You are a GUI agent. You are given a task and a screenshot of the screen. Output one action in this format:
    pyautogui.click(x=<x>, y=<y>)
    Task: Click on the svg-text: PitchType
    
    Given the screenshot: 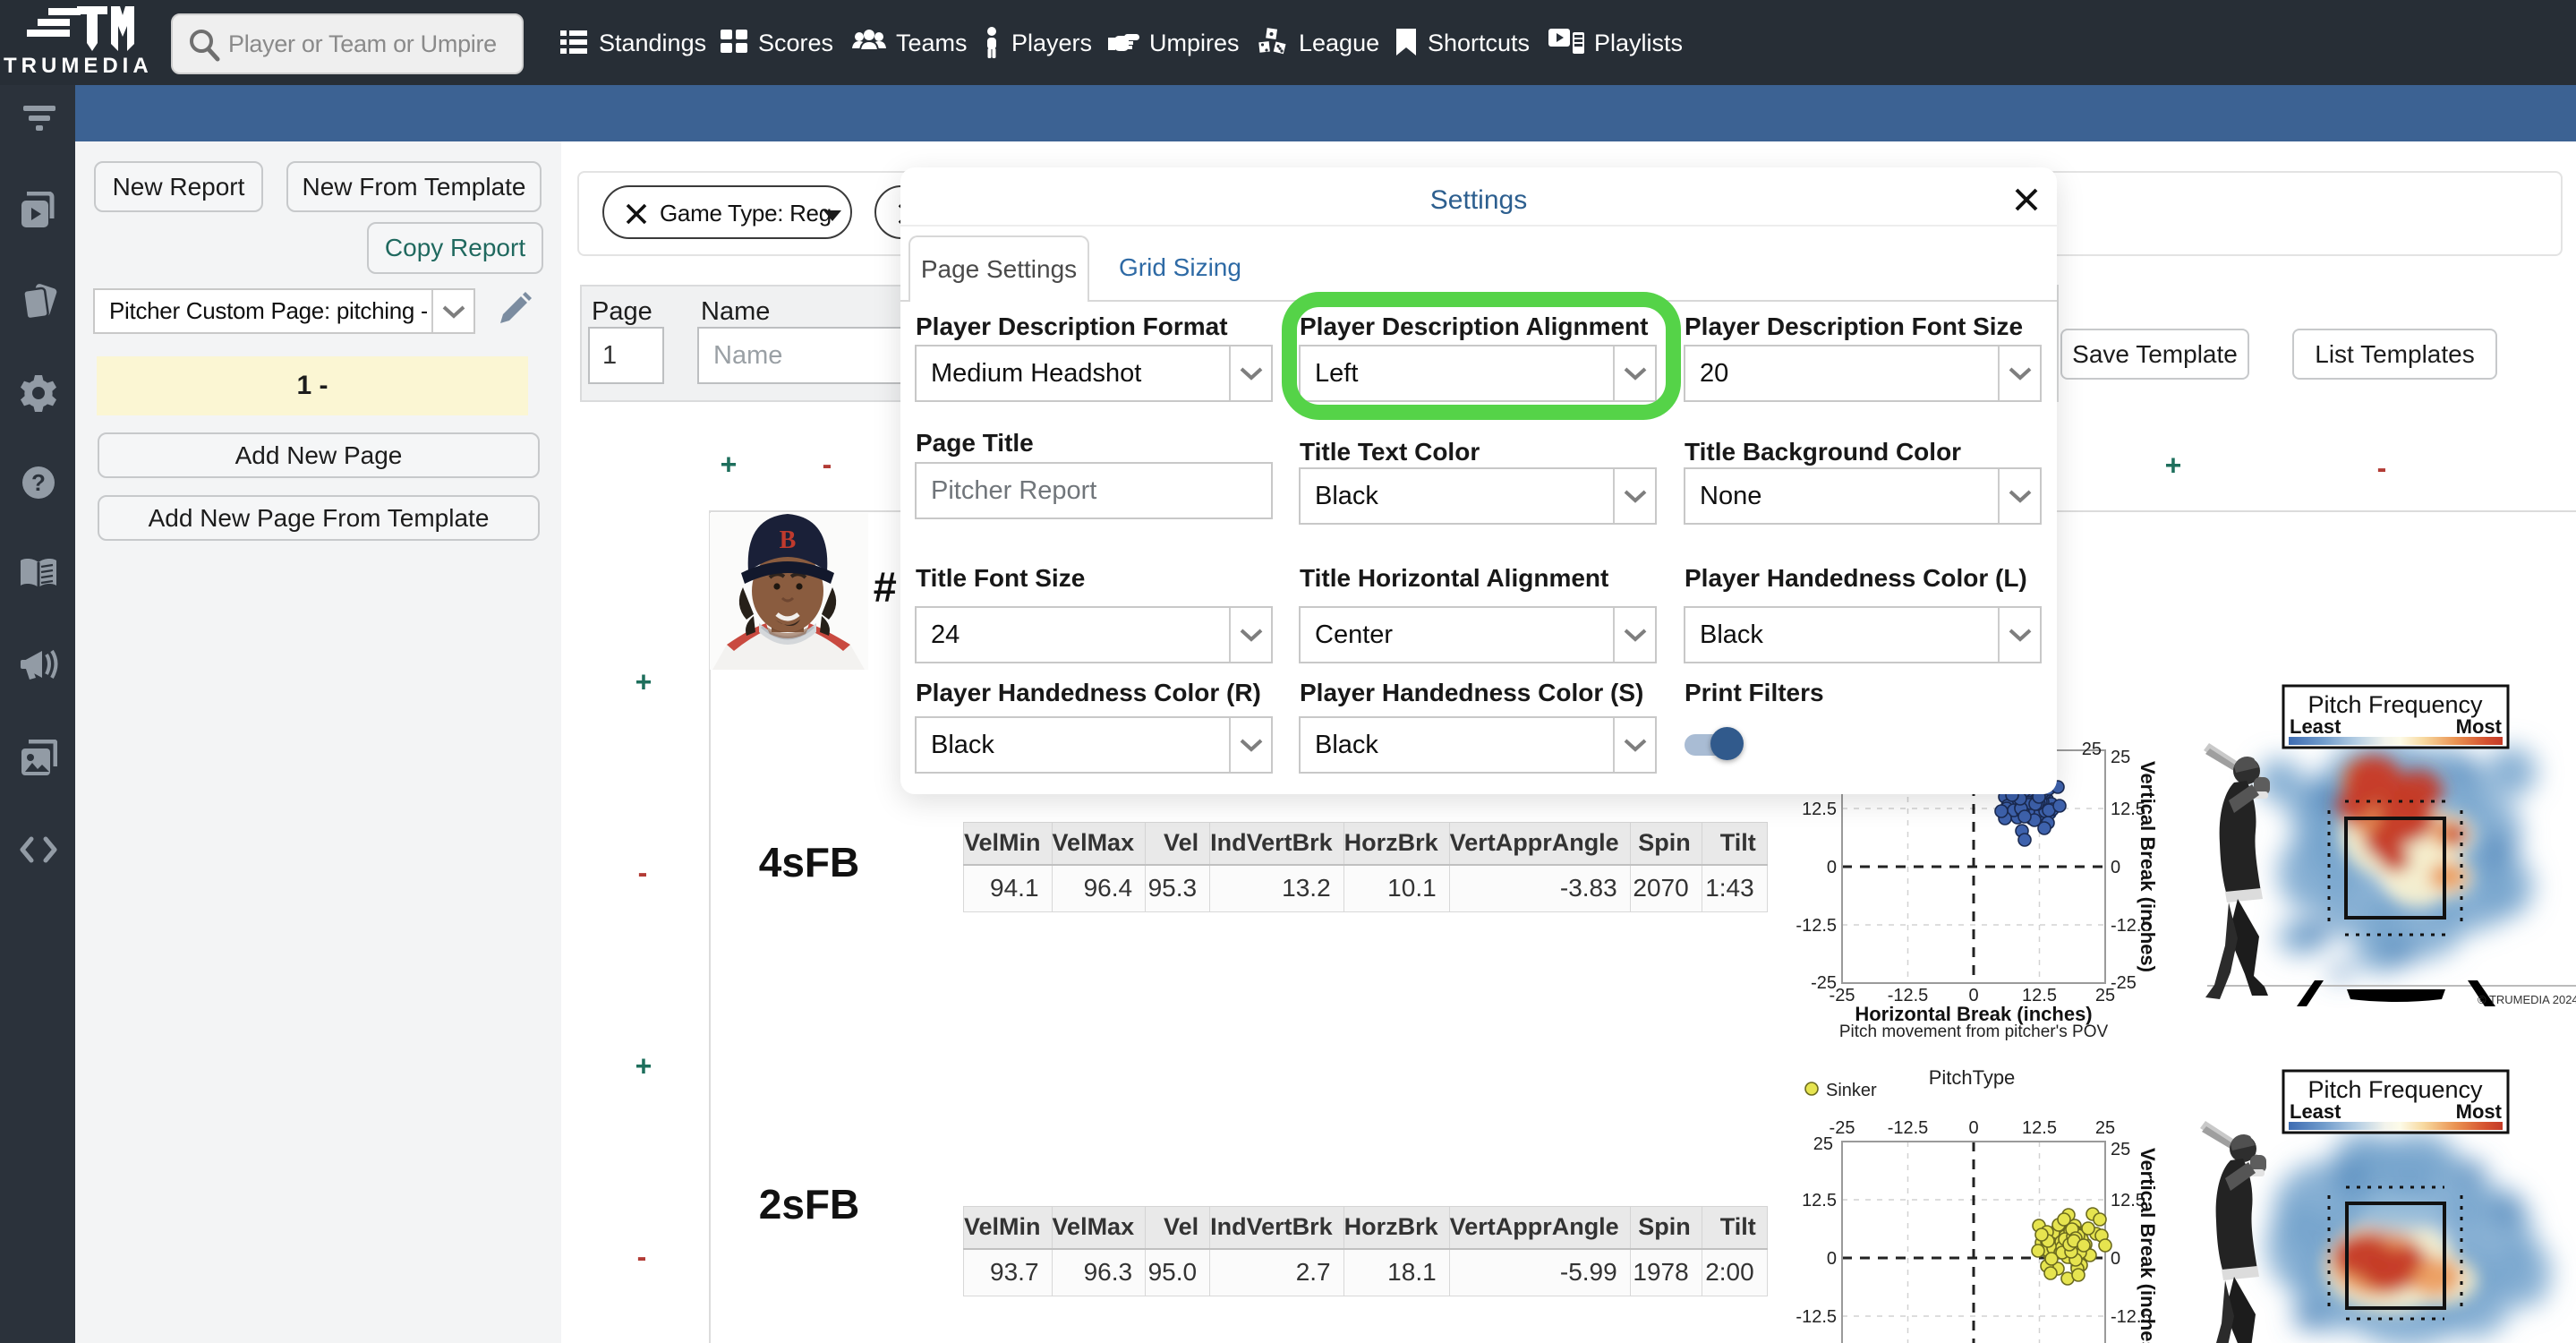 What is the action you would take?
    pyautogui.click(x=1972, y=1077)
    